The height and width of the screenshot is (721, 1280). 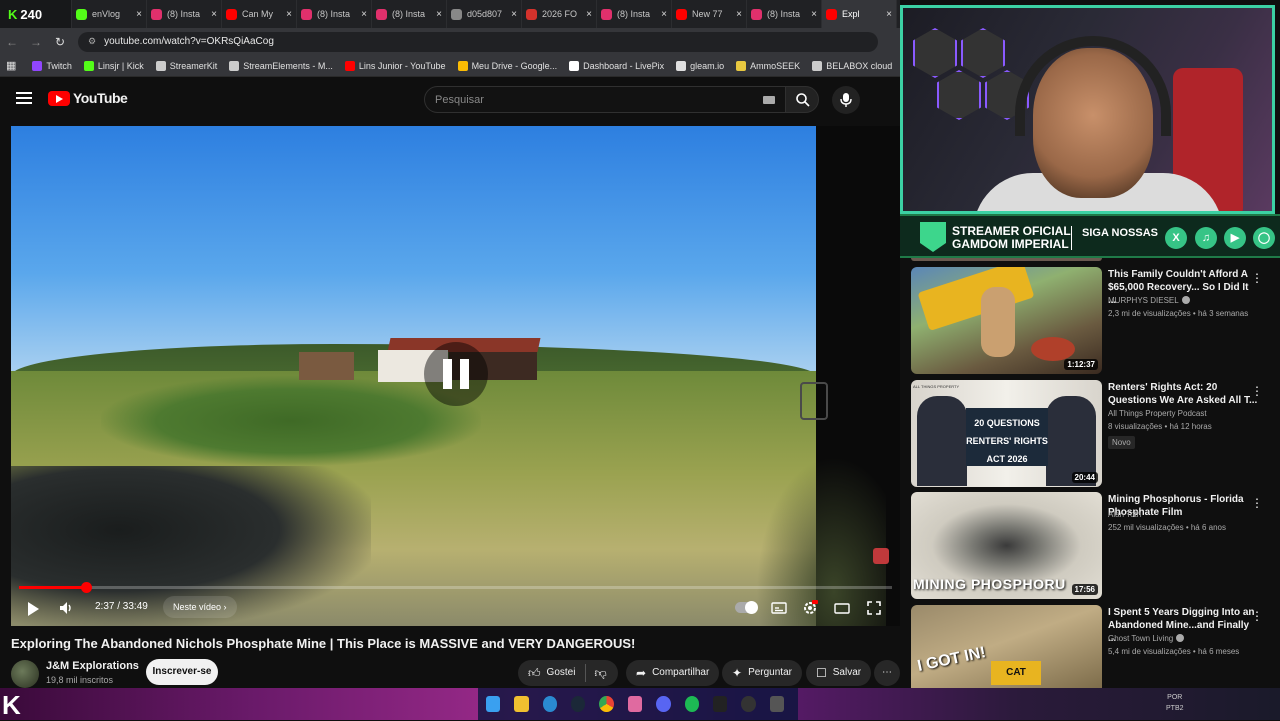 What do you see at coordinates (720, 704) in the screenshot?
I see `terminal-icon` at bounding box center [720, 704].